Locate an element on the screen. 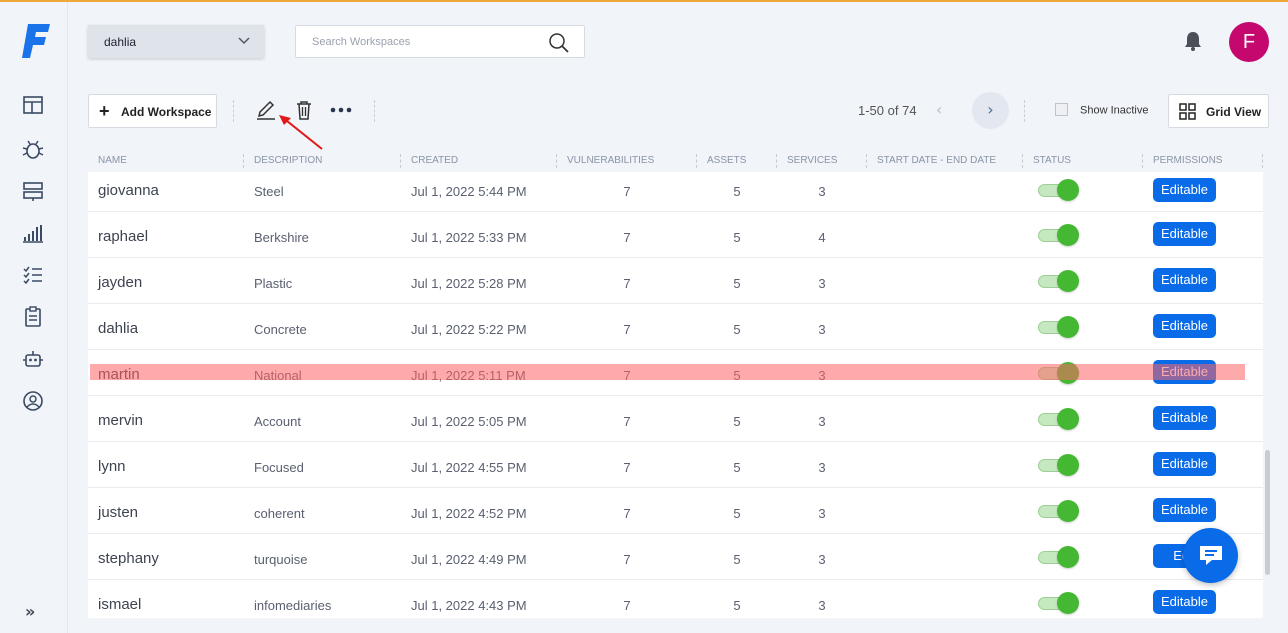  chat-button is located at coordinates (1210, 555).